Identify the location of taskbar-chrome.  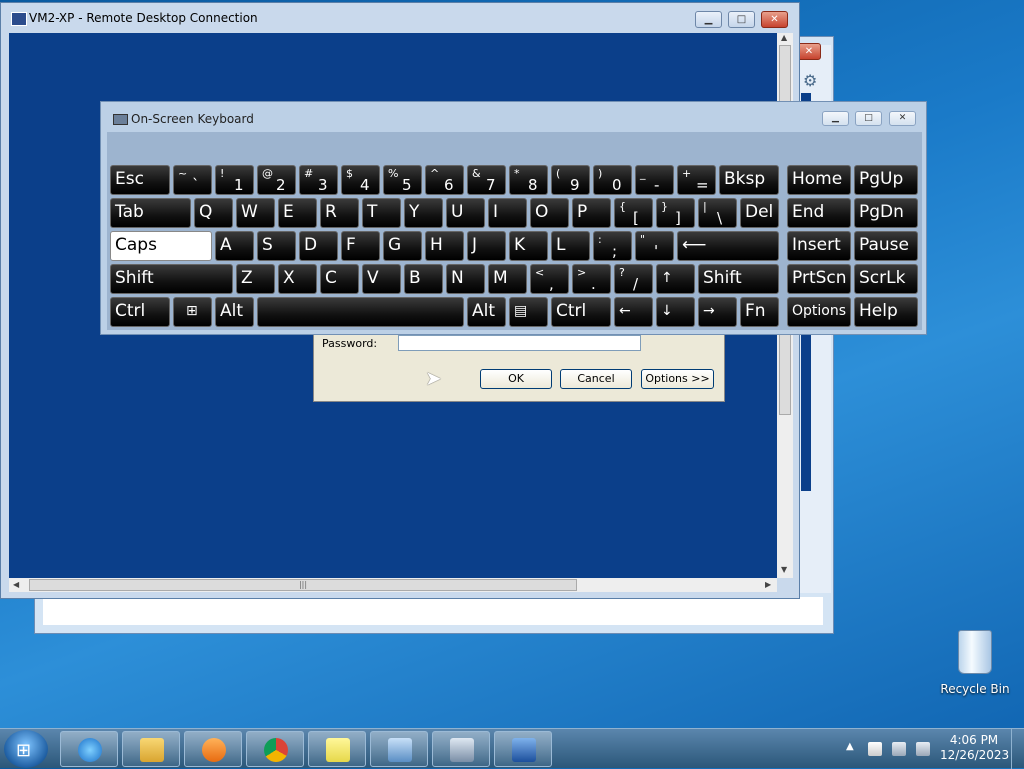
(275, 749).